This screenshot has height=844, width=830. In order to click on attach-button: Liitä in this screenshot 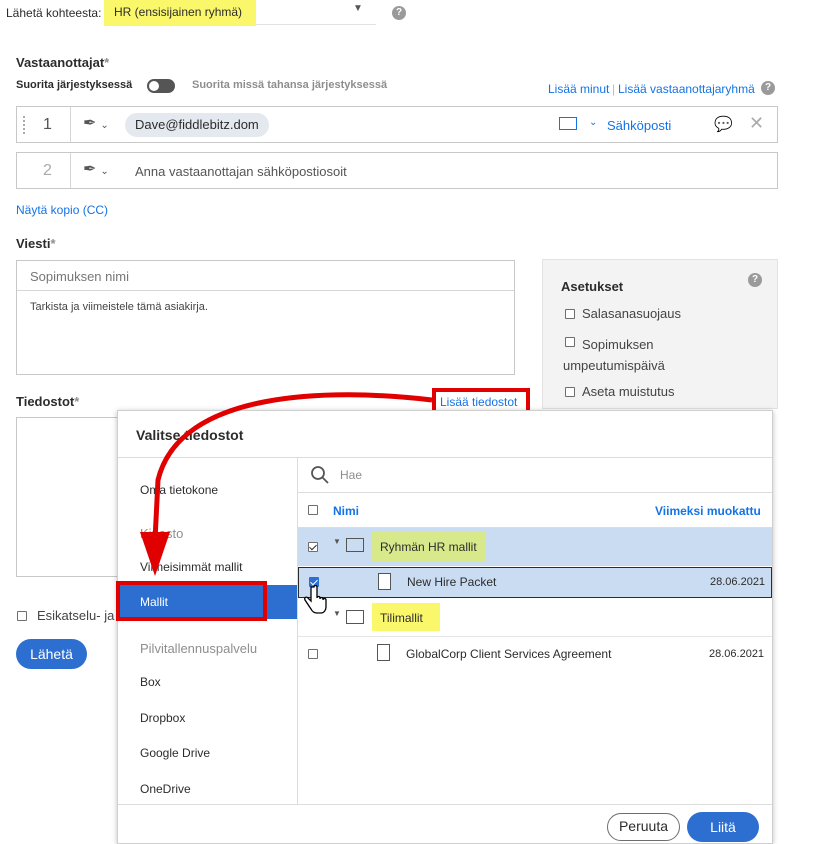, I will do `click(723, 827)`.